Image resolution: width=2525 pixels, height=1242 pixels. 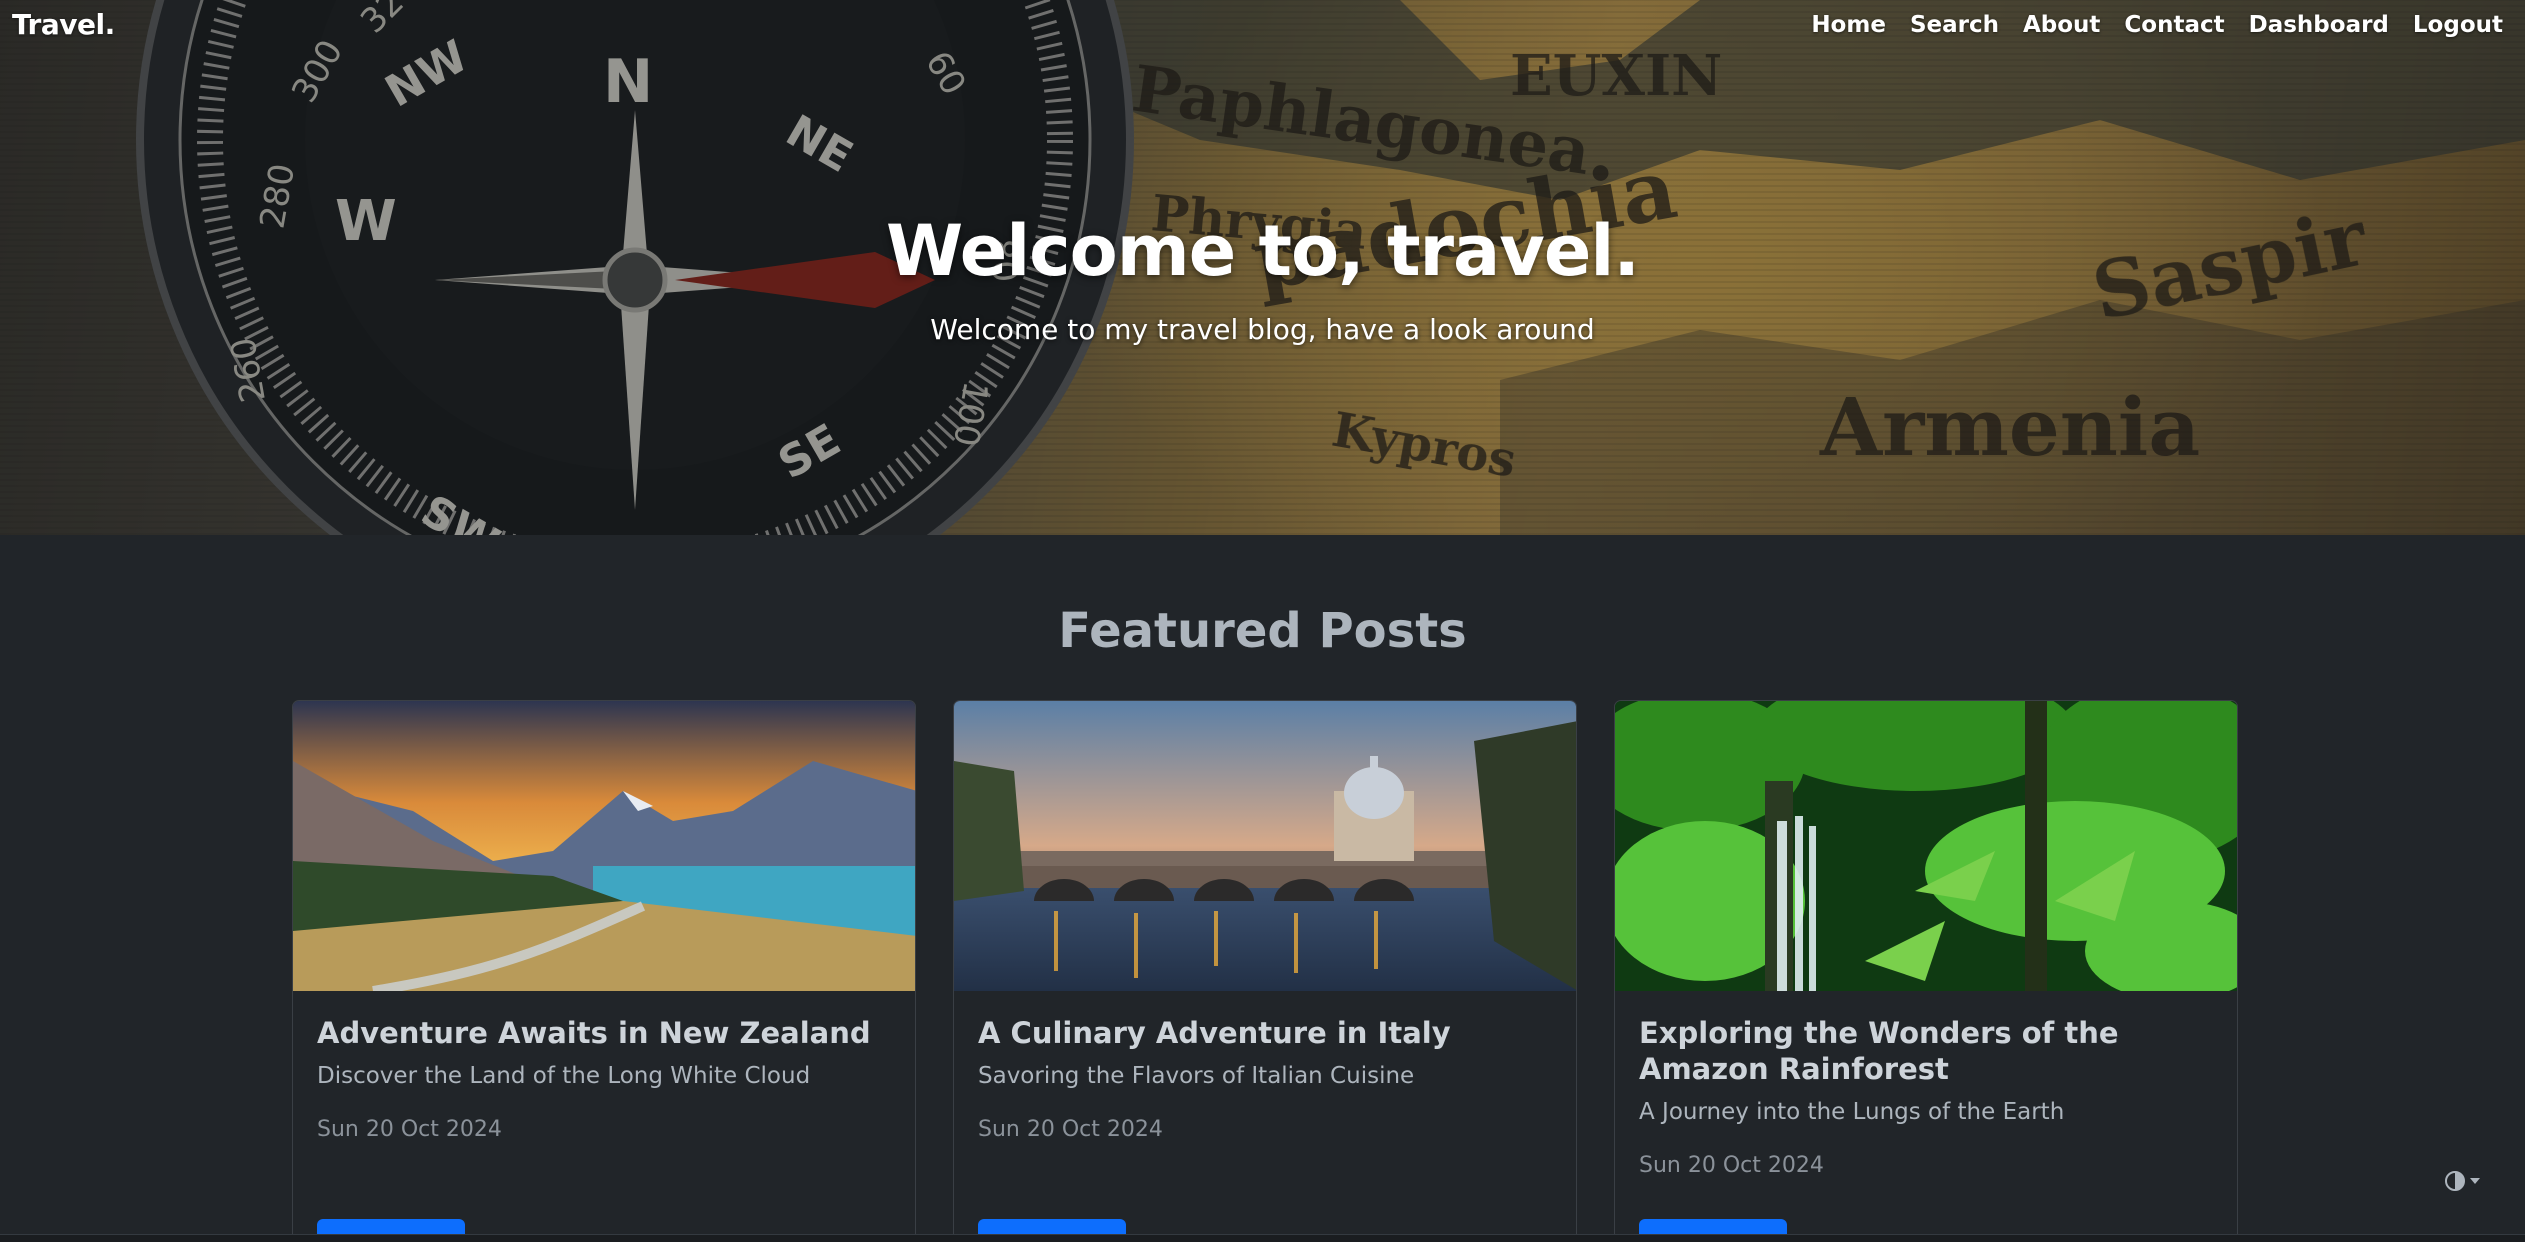 I want to click on circle-half-icon, so click(x=2455, y=1181).